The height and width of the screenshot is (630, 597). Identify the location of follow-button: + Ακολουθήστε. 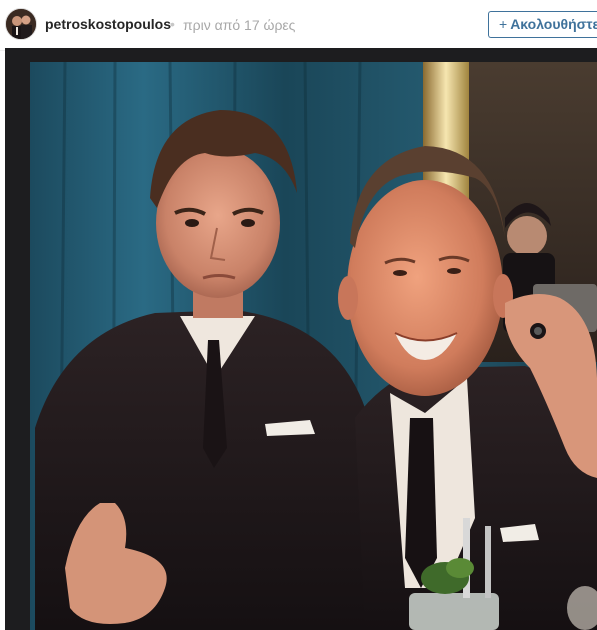
(542, 24).